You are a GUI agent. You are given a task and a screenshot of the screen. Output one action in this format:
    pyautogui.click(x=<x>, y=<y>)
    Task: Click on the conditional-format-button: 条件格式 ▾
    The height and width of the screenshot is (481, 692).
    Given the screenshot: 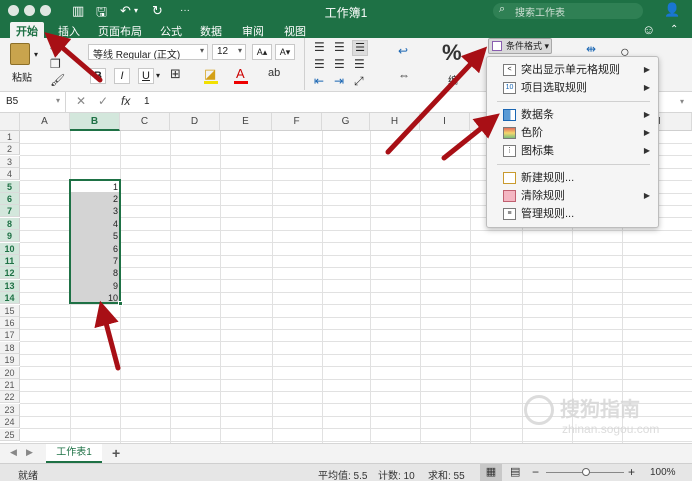 What is the action you would take?
    pyautogui.click(x=520, y=46)
    